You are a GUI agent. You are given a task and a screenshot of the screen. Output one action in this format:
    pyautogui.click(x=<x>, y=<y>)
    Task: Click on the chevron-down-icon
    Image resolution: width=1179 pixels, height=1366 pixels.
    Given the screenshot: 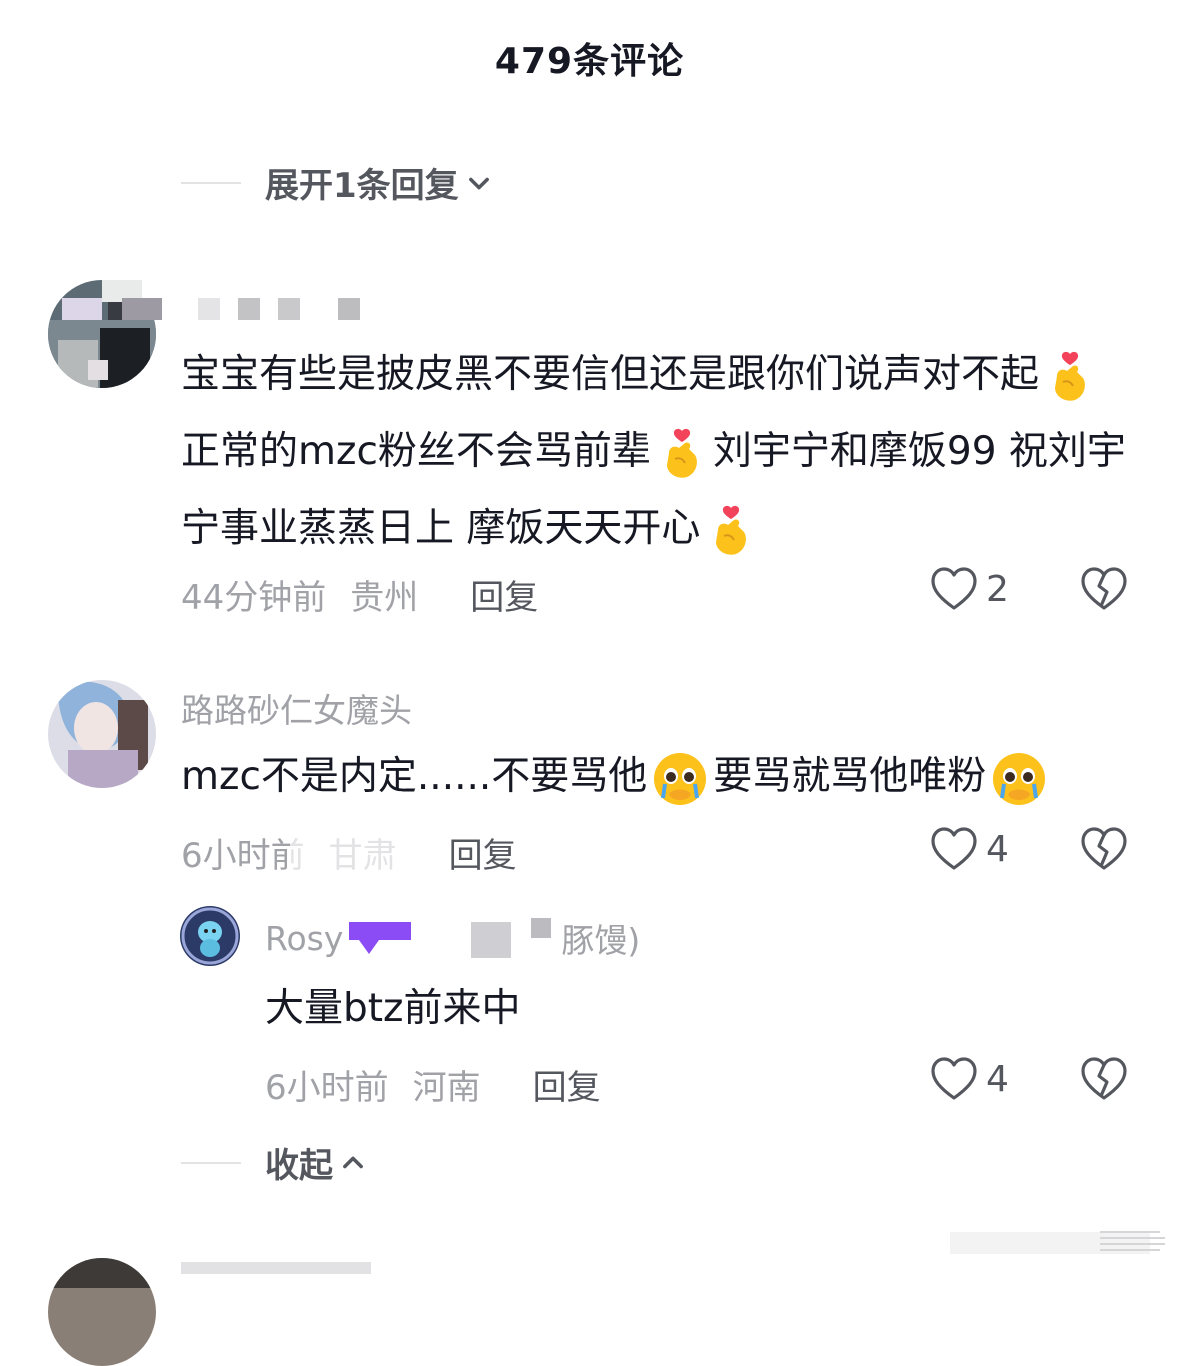 What is the action you would take?
    pyautogui.click(x=478, y=183)
    